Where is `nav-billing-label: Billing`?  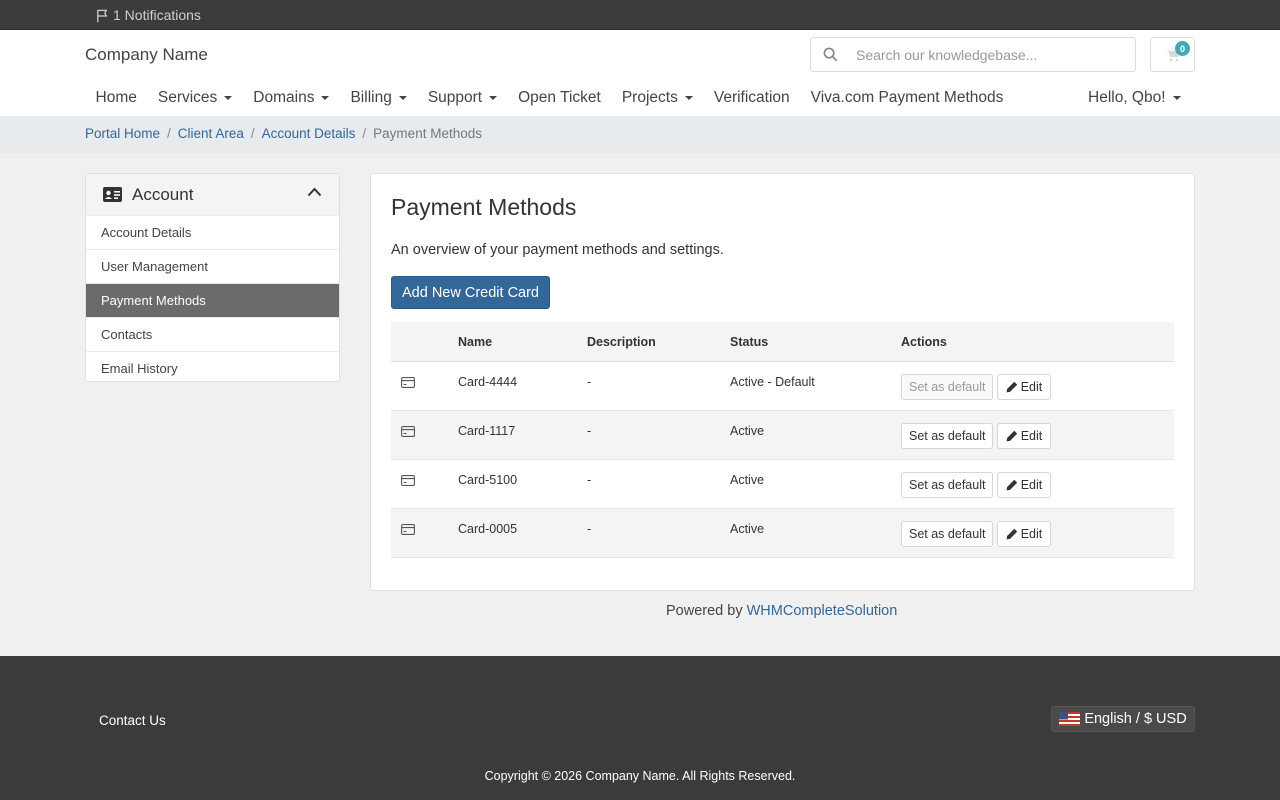
nav-billing-label: Billing is located at coordinates (371, 97).